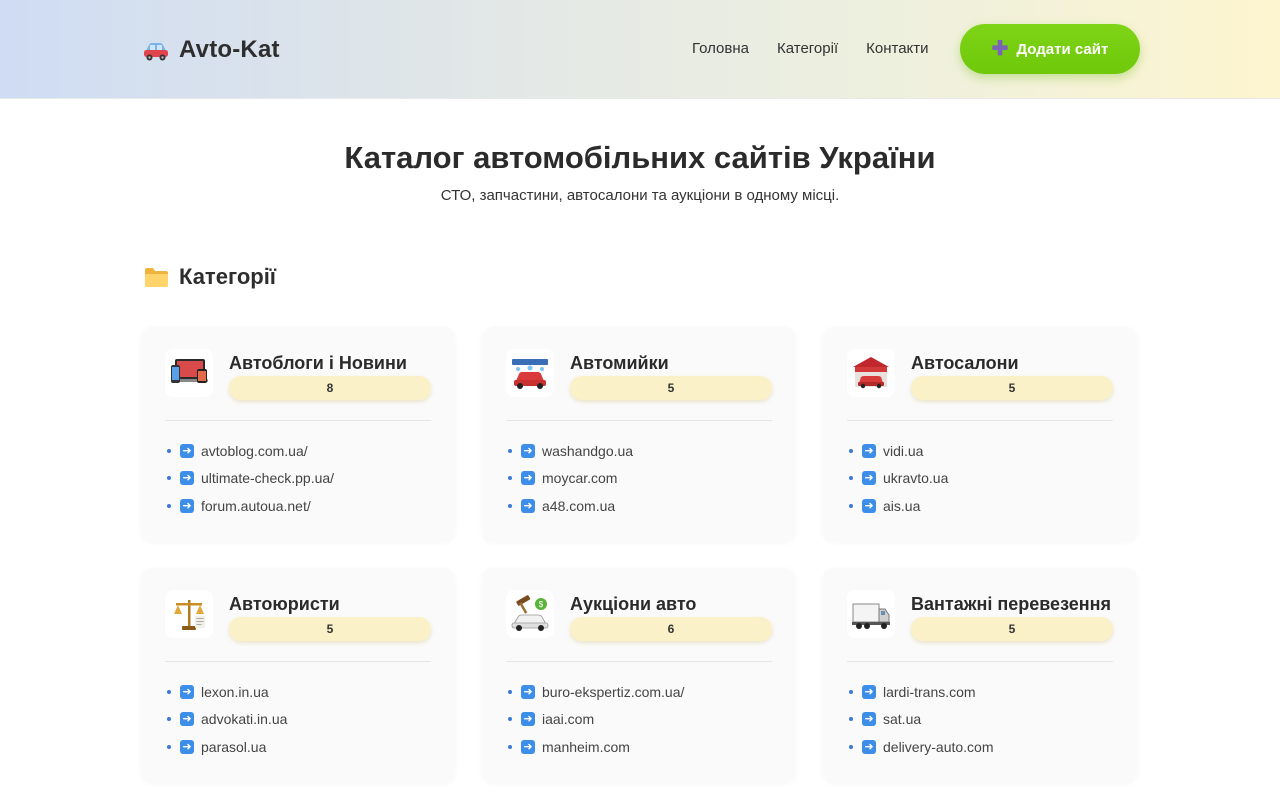  What do you see at coordinates (530, 373) in the screenshot?
I see `car-wash-icon` at bounding box center [530, 373].